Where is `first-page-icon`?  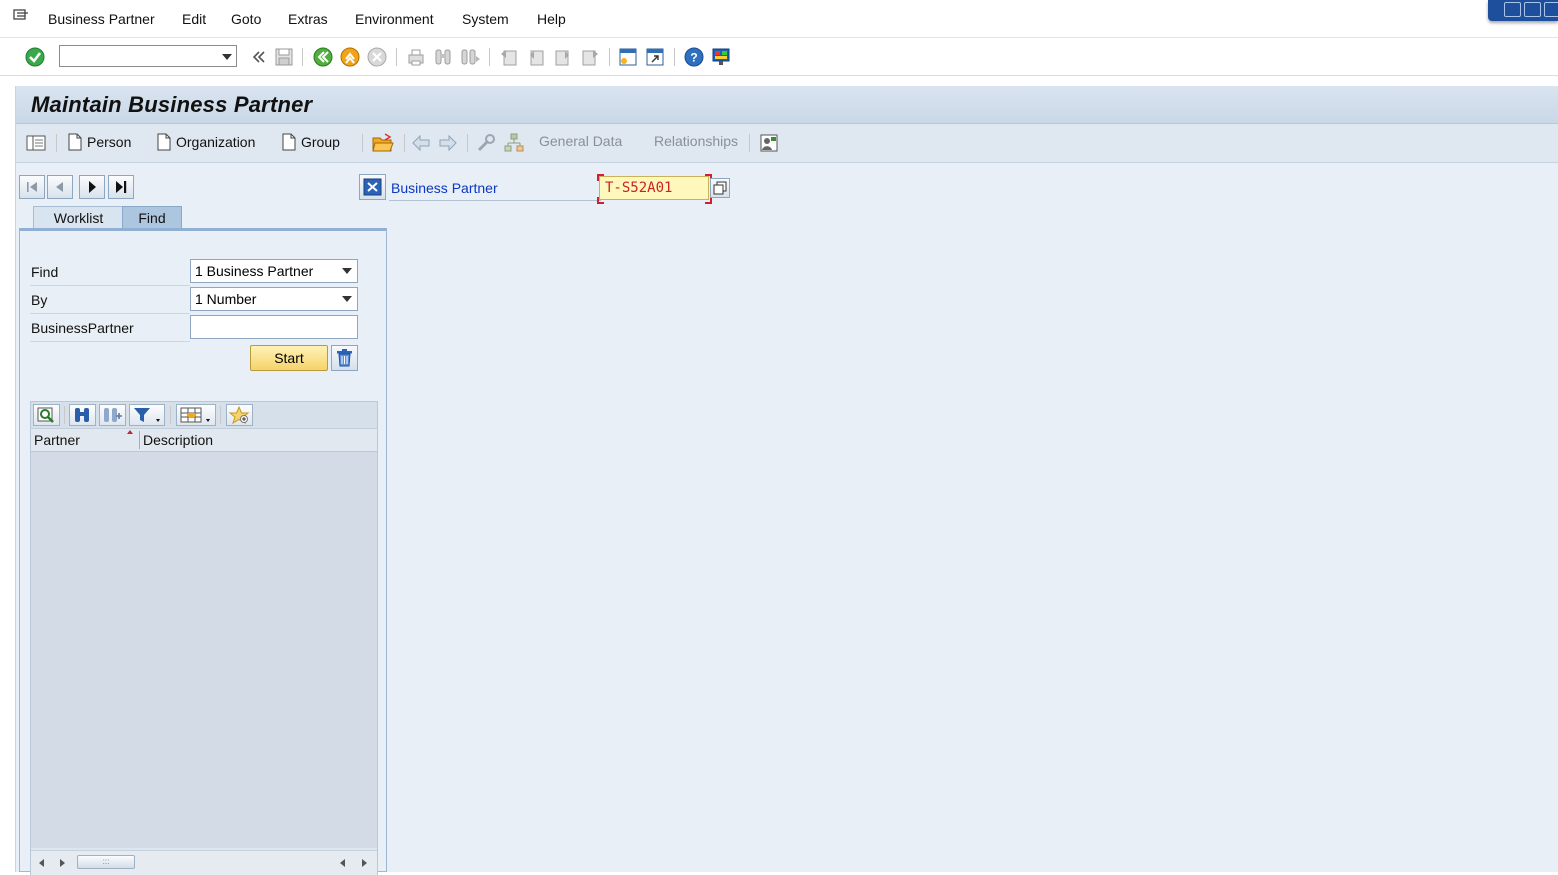
first-page-icon is located at coordinates (509, 57).